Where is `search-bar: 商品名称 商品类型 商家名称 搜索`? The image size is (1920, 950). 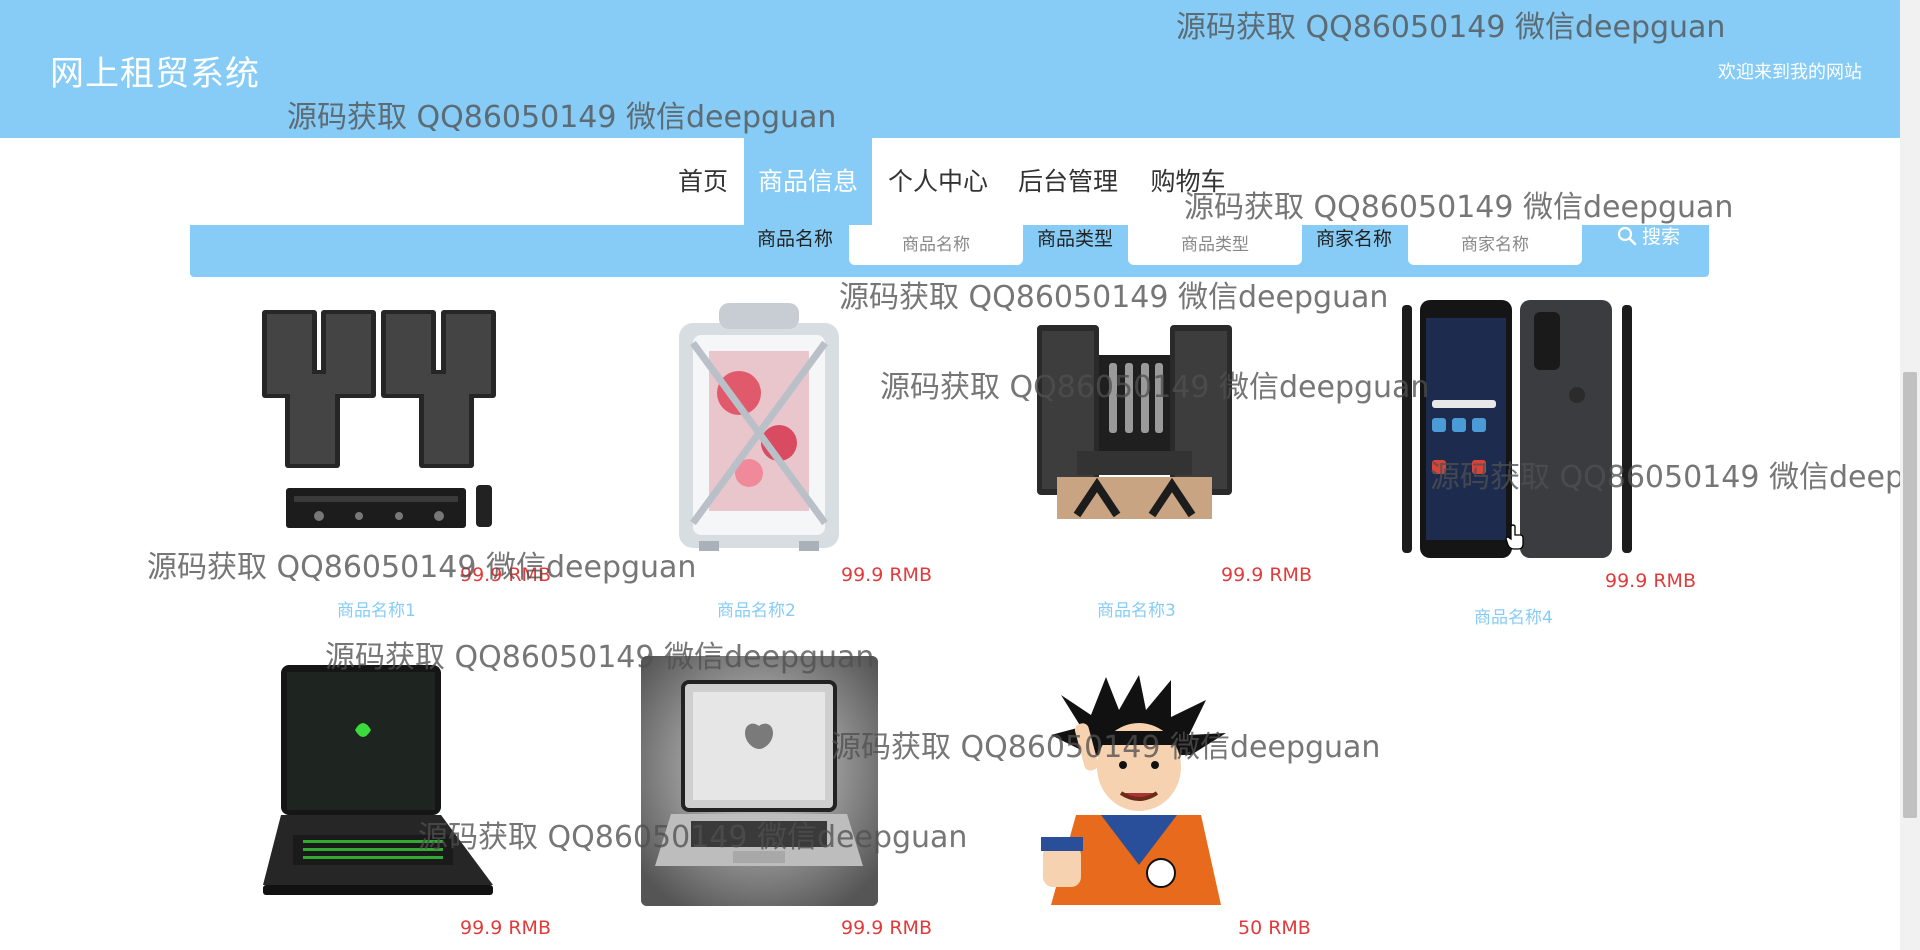 search-bar: 商品名称 商品类型 商家名称 搜索 is located at coordinates (949, 251).